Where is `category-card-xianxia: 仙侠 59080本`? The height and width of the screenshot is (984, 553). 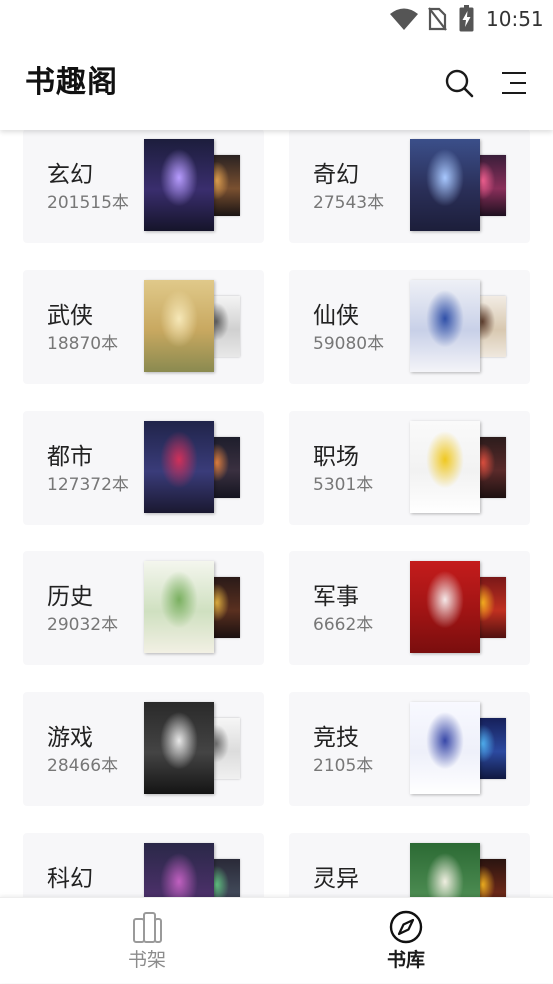
category-card-xianxia: 仙侠 59080本 is located at coordinates (409, 327).